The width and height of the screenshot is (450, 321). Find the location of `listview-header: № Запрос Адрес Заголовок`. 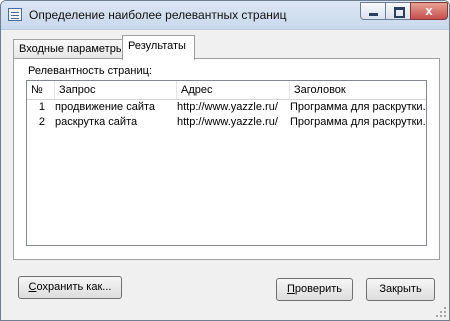

listview-header: № Запрос Адрес Заголовок is located at coordinates (226, 90).